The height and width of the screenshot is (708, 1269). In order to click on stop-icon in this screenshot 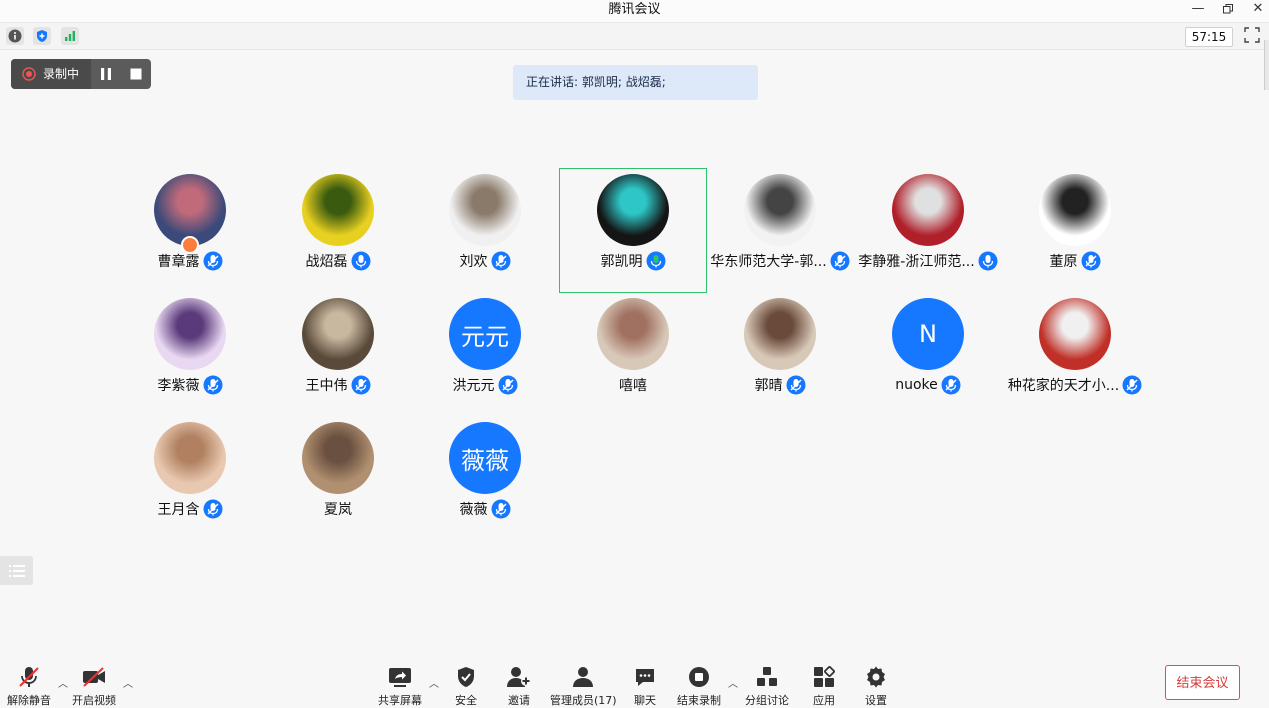, I will do `click(136, 74)`.